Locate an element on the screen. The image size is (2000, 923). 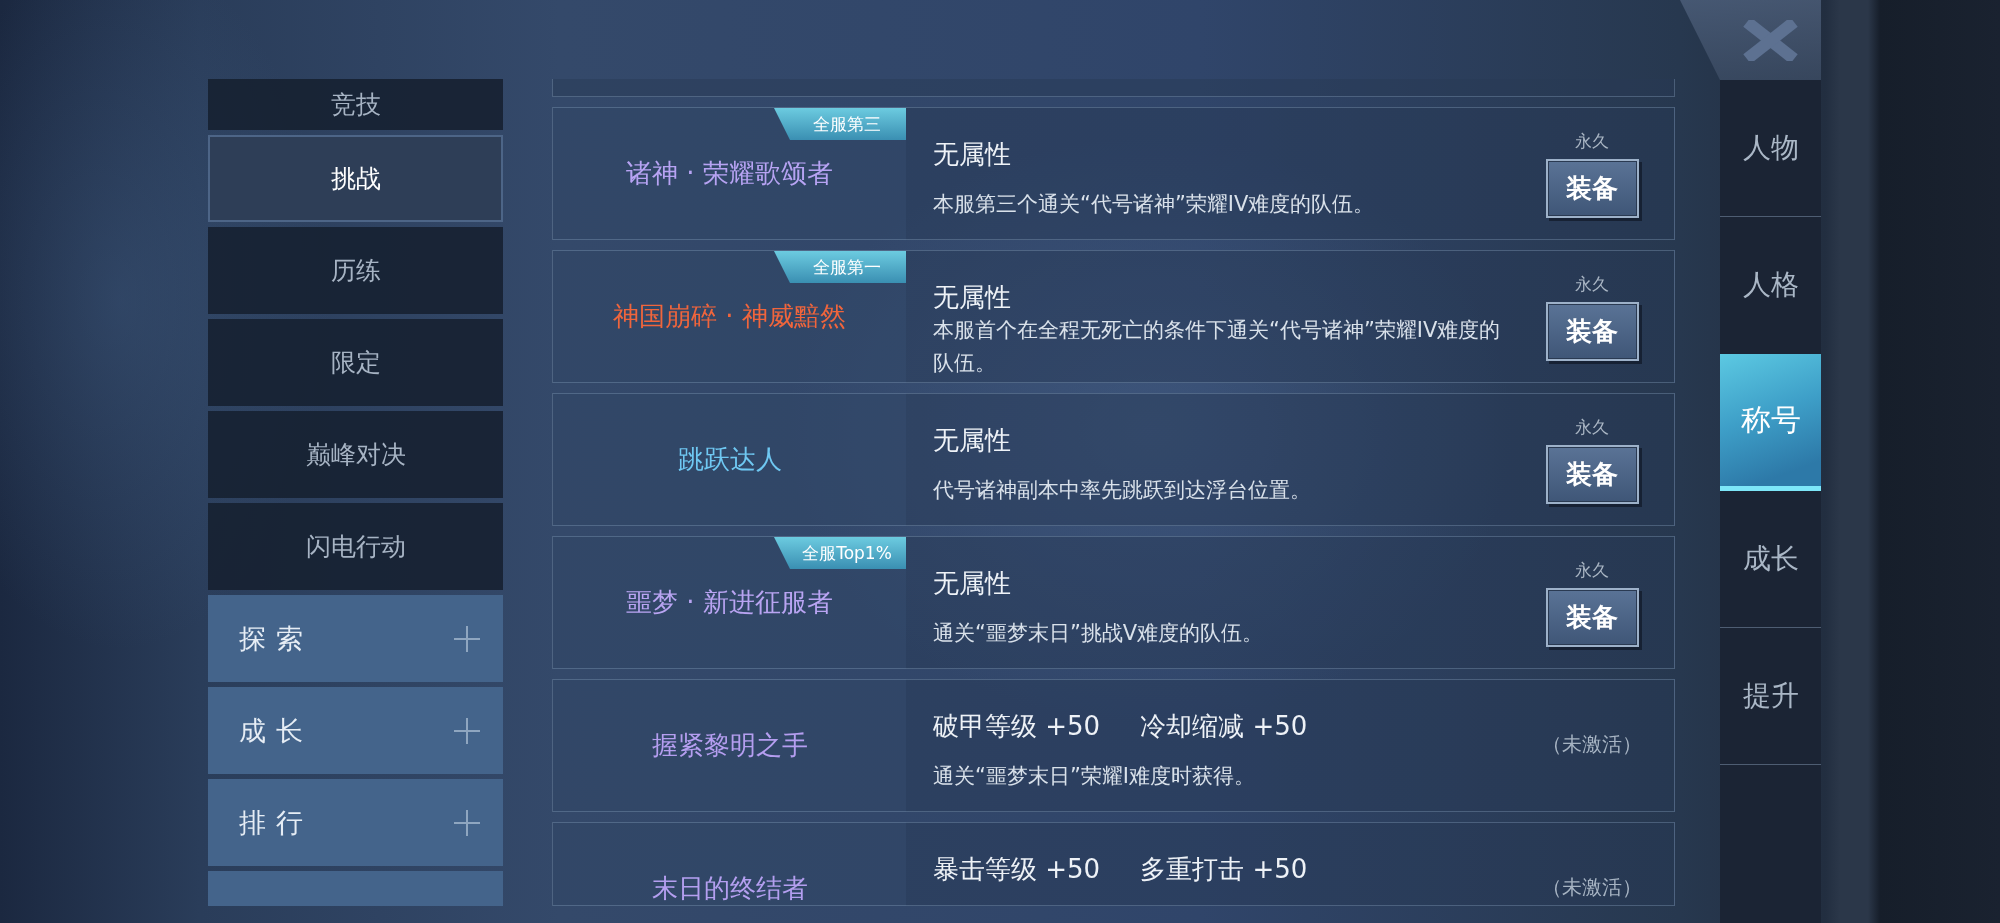
close-icon is located at coordinates (1770, 40).